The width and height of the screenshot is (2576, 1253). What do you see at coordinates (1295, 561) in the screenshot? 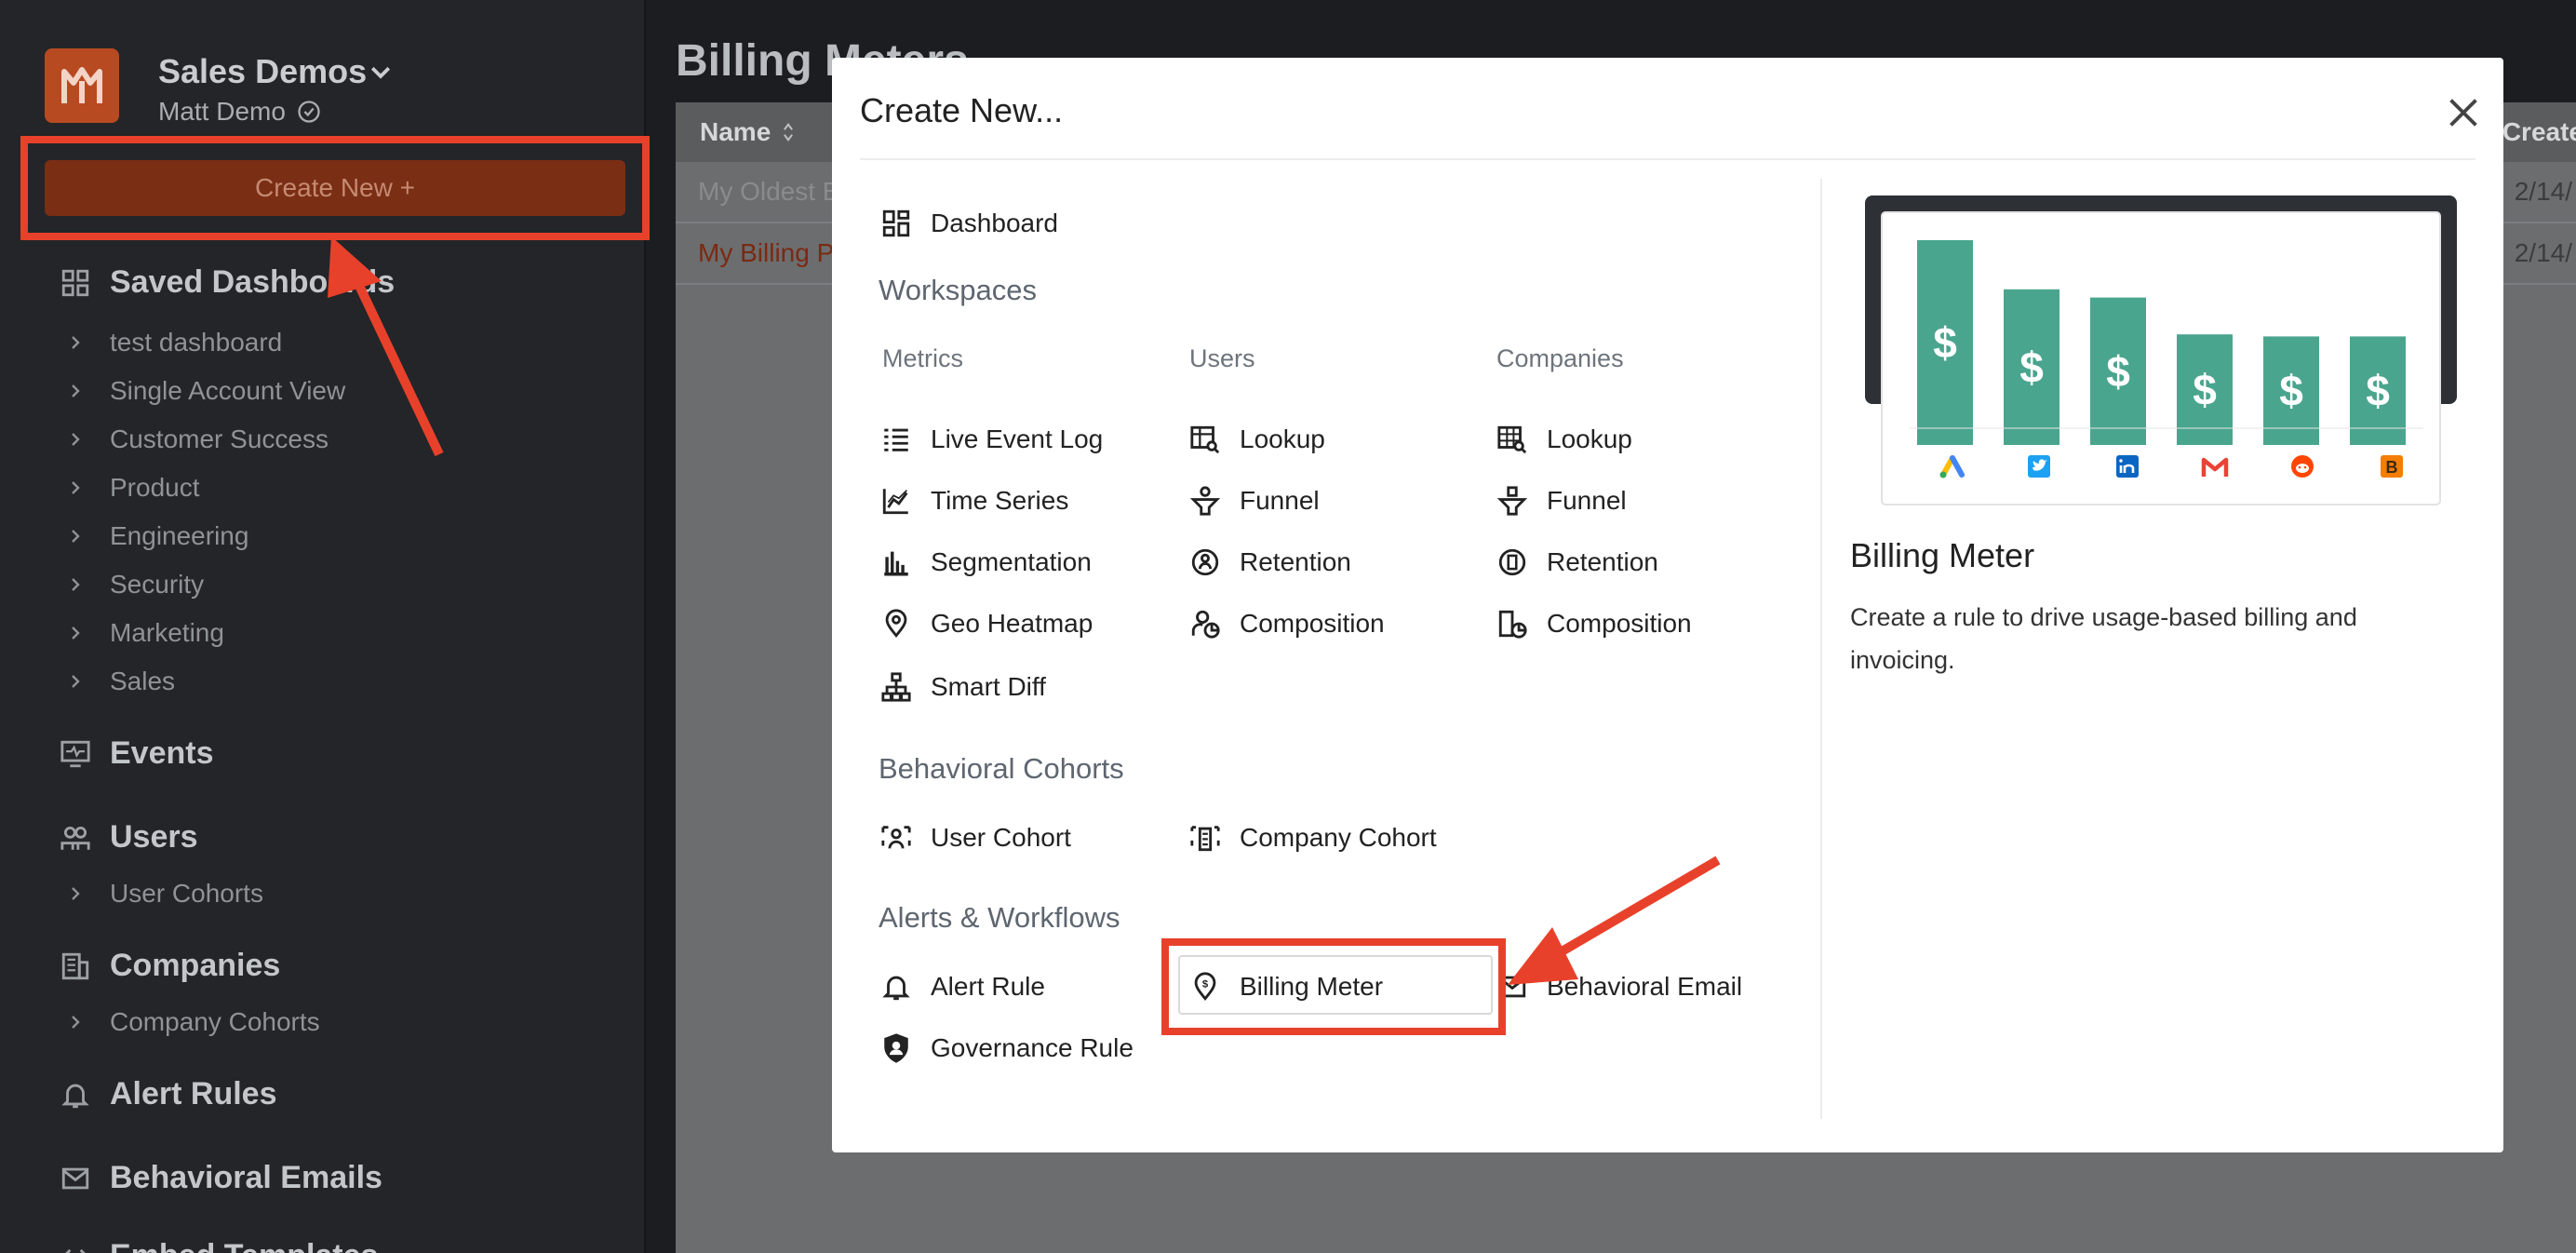
I see `item-label: Retention` at bounding box center [1295, 561].